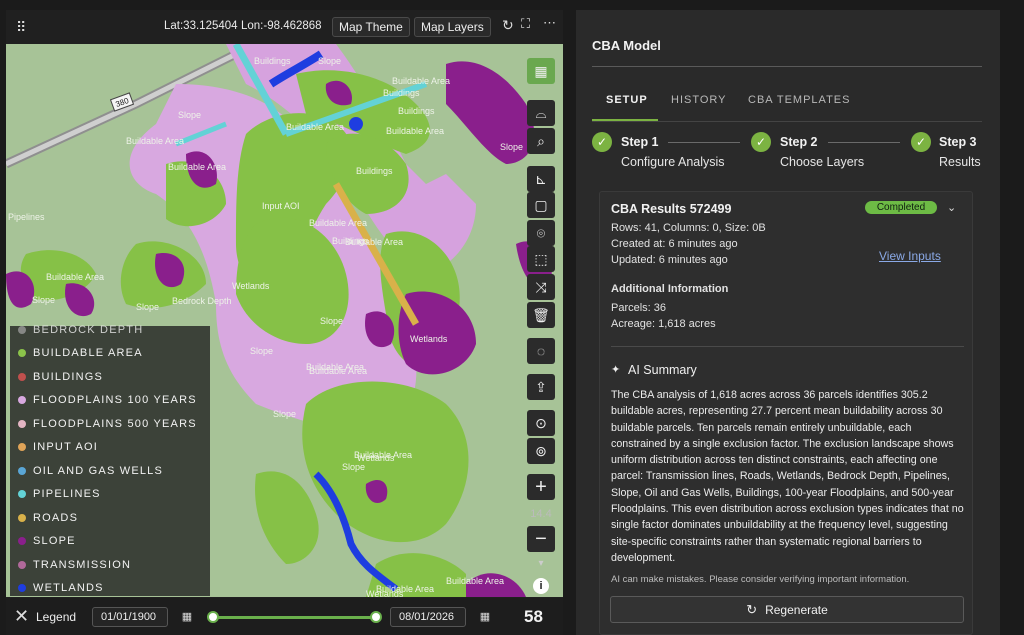 The image size is (1024, 635). I want to click on step-2-title: Step 2, so click(799, 142).